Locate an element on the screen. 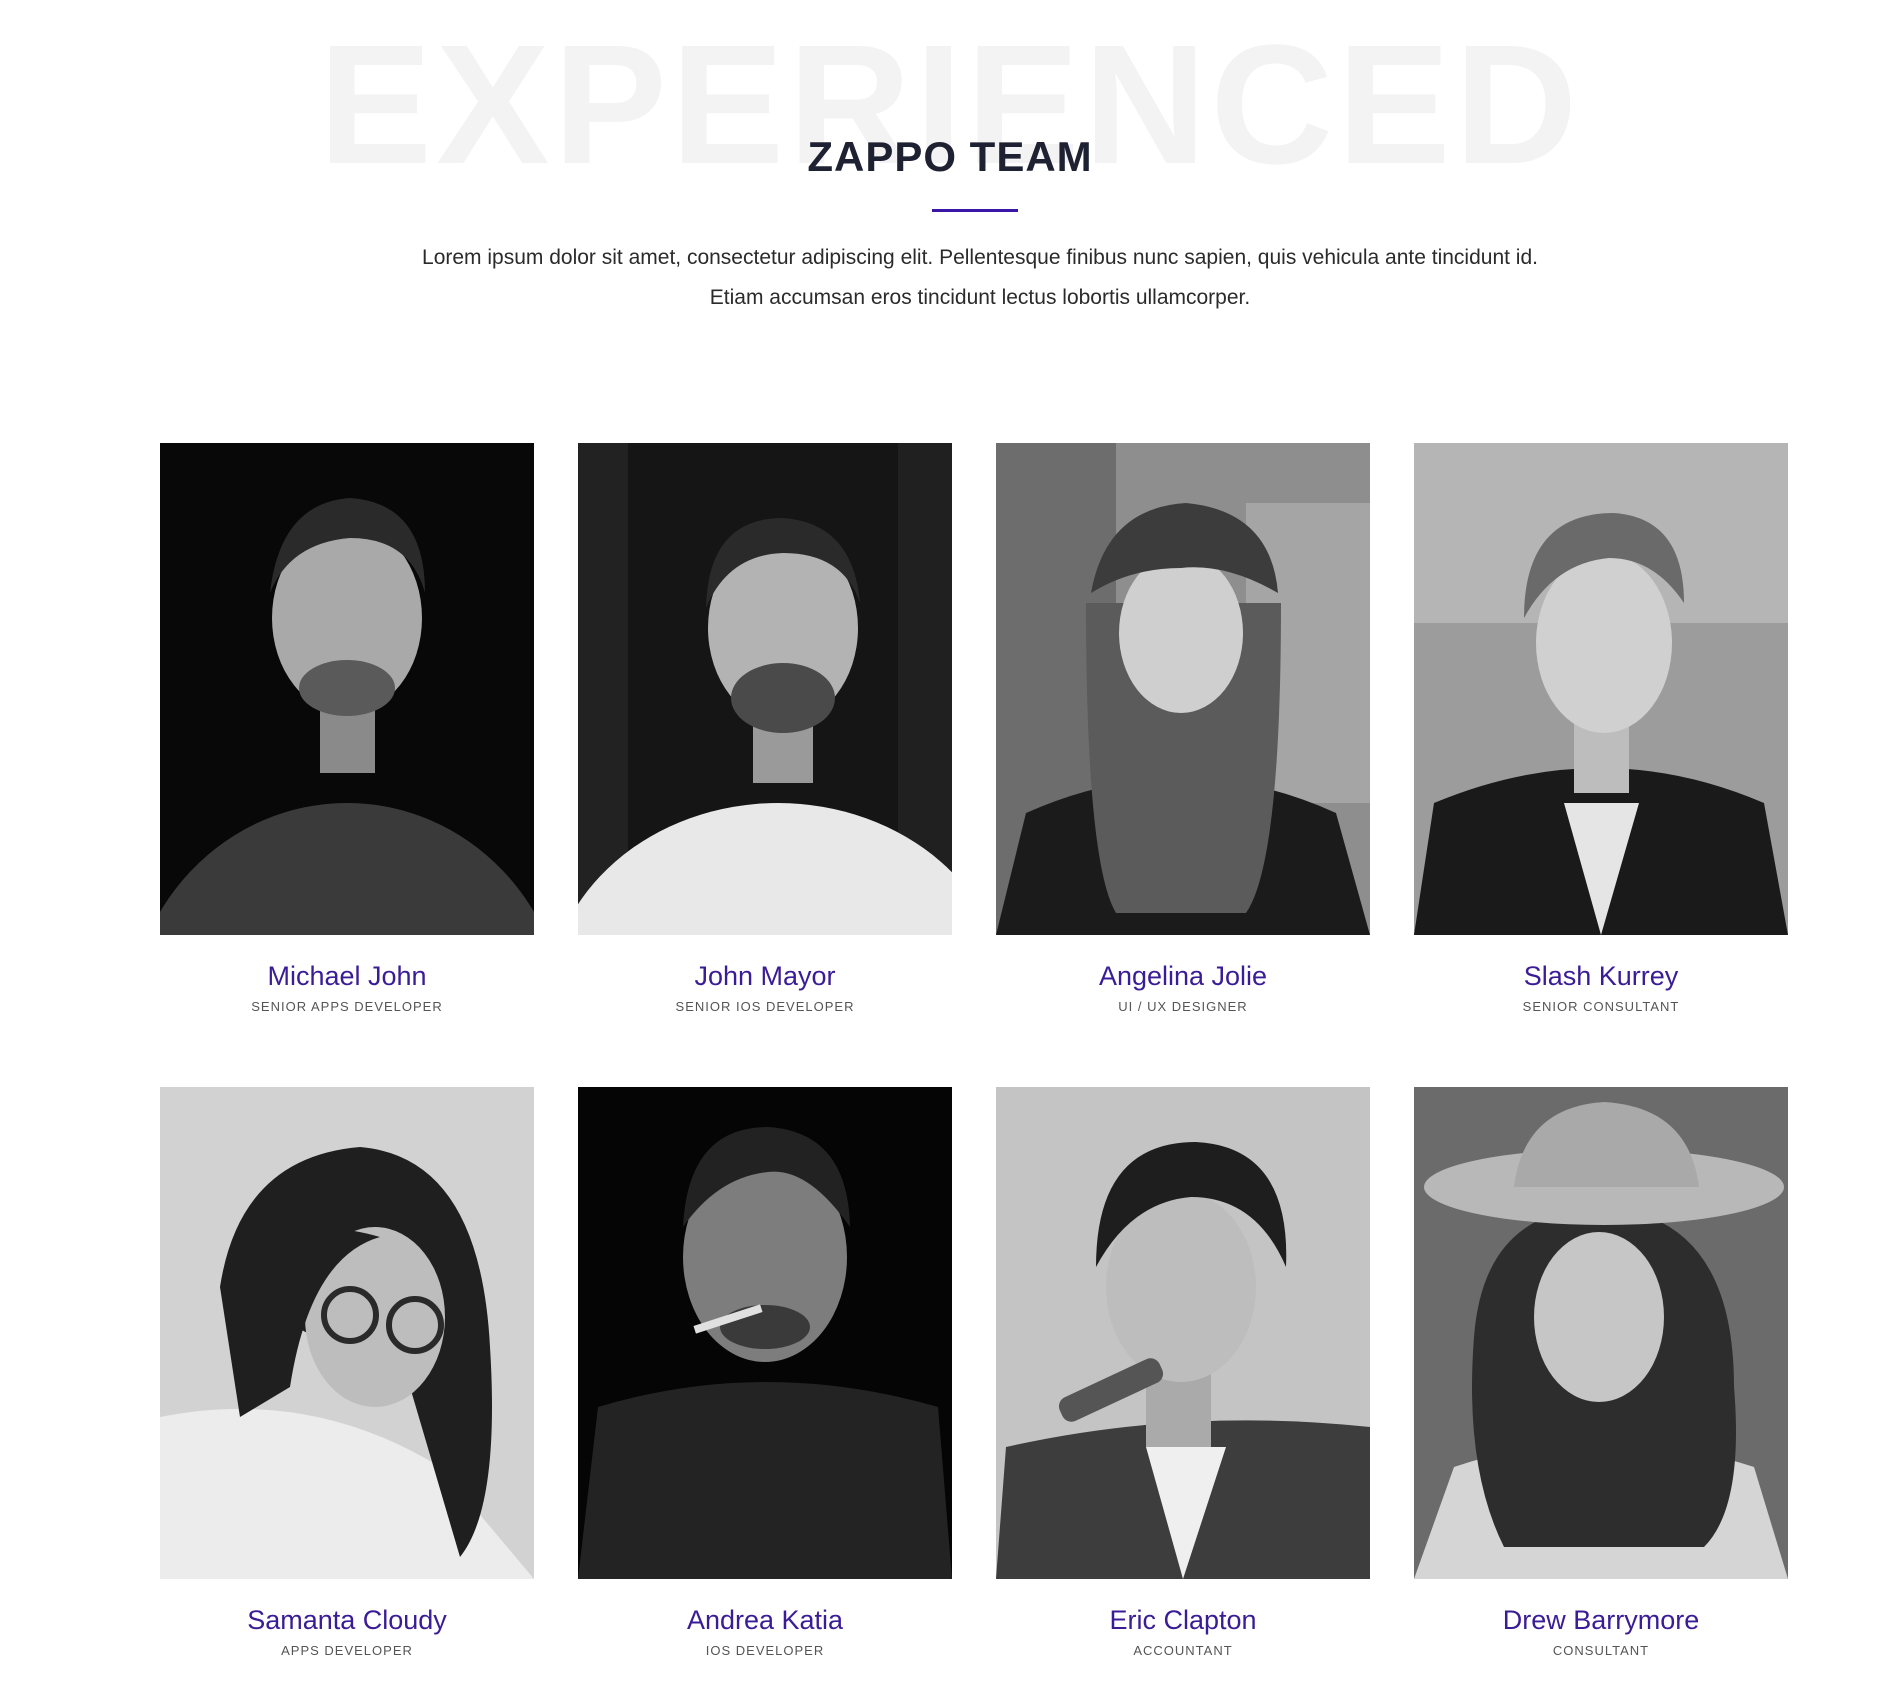 This screenshot has width=1900, height=1702. member-name: Michael John is located at coordinates (347, 976).